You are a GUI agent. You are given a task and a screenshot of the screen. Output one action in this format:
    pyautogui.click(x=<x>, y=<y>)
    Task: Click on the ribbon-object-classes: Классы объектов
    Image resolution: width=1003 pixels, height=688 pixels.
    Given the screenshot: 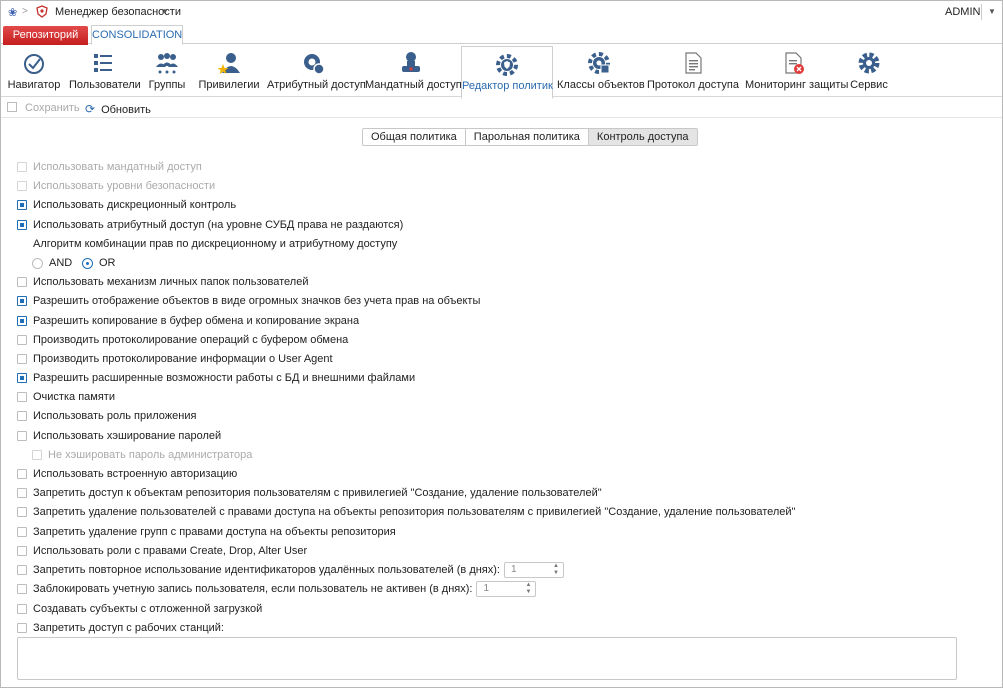 What is the action you would take?
    pyautogui.click(x=601, y=71)
    